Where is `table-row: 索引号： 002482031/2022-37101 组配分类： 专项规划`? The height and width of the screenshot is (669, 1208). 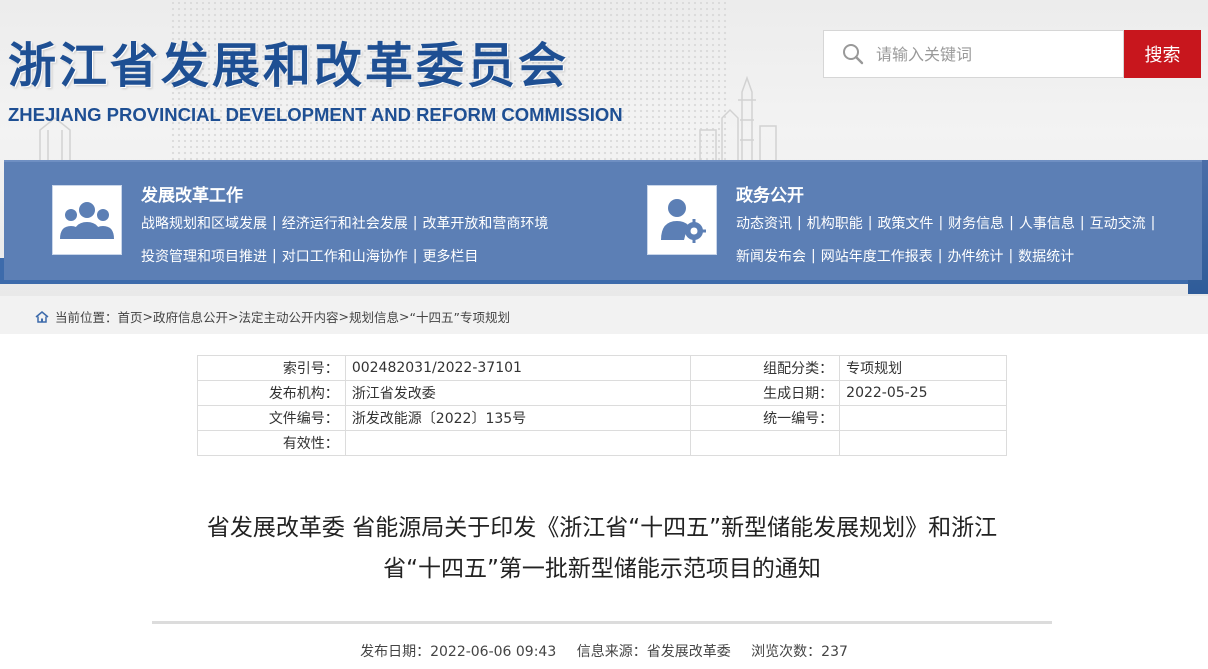
table-row: 索引号： 002482031/2022-37101 组配分类： 专项规划 is located at coordinates (602, 368).